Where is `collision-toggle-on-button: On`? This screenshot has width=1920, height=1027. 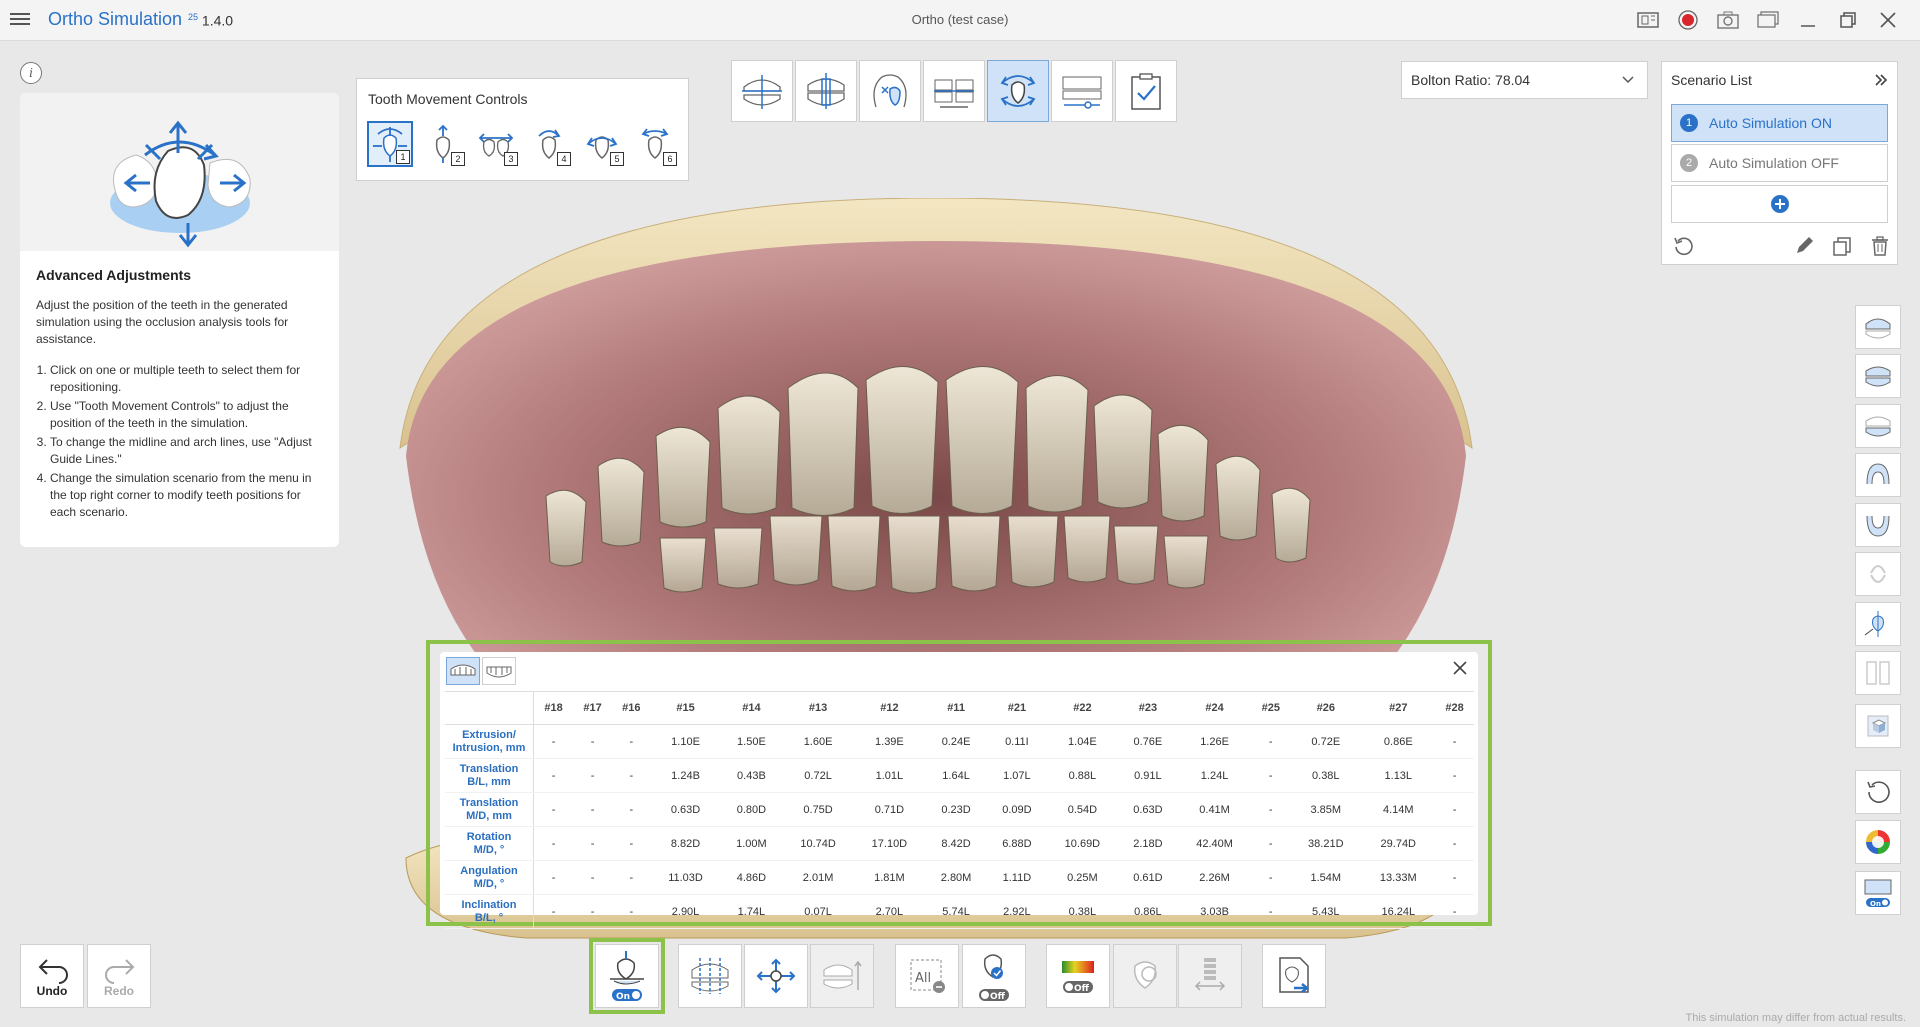
collision-toggle-on-button: On is located at coordinates (627, 976).